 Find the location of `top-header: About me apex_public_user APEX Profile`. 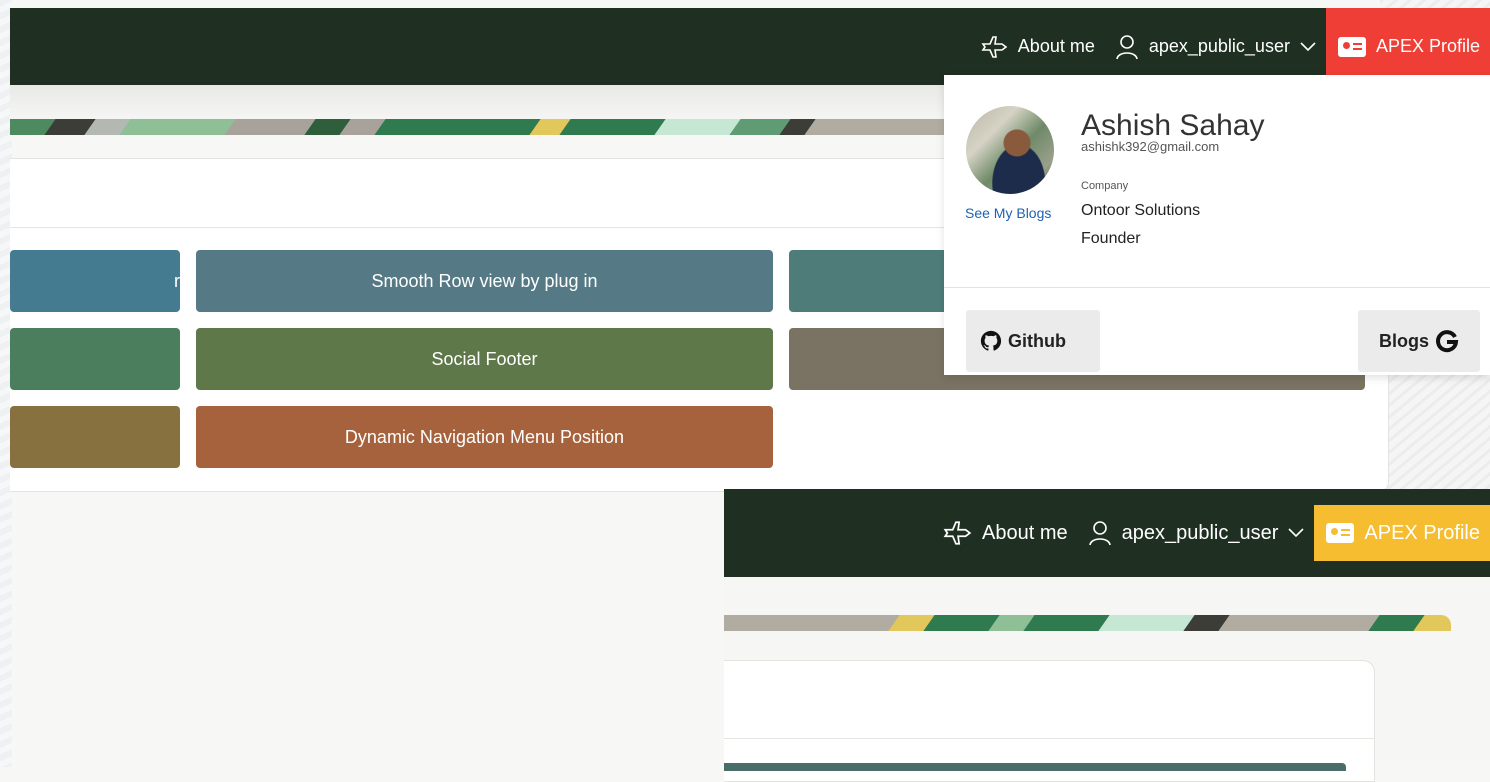

top-header: About me apex_public_user APEX Profile is located at coordinates (750, 46).